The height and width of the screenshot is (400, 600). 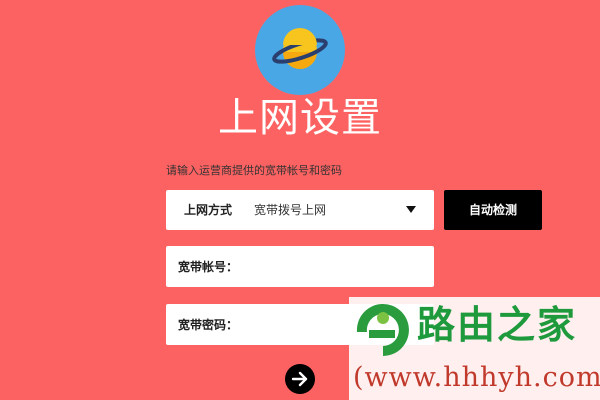 I want to click on account-label: 宽带帐号：, so click(x=208, y=267).